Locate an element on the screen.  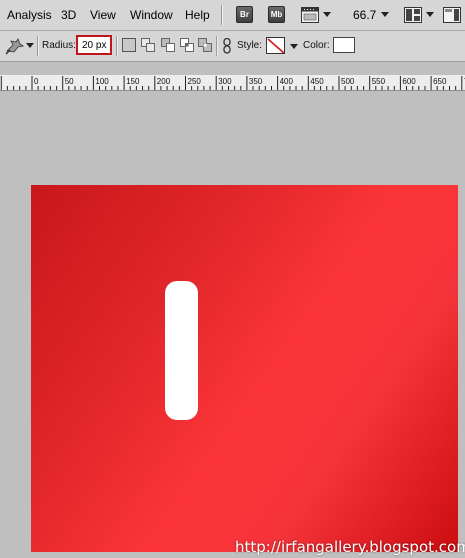
color-swatch is located at coordinates (344, 45).